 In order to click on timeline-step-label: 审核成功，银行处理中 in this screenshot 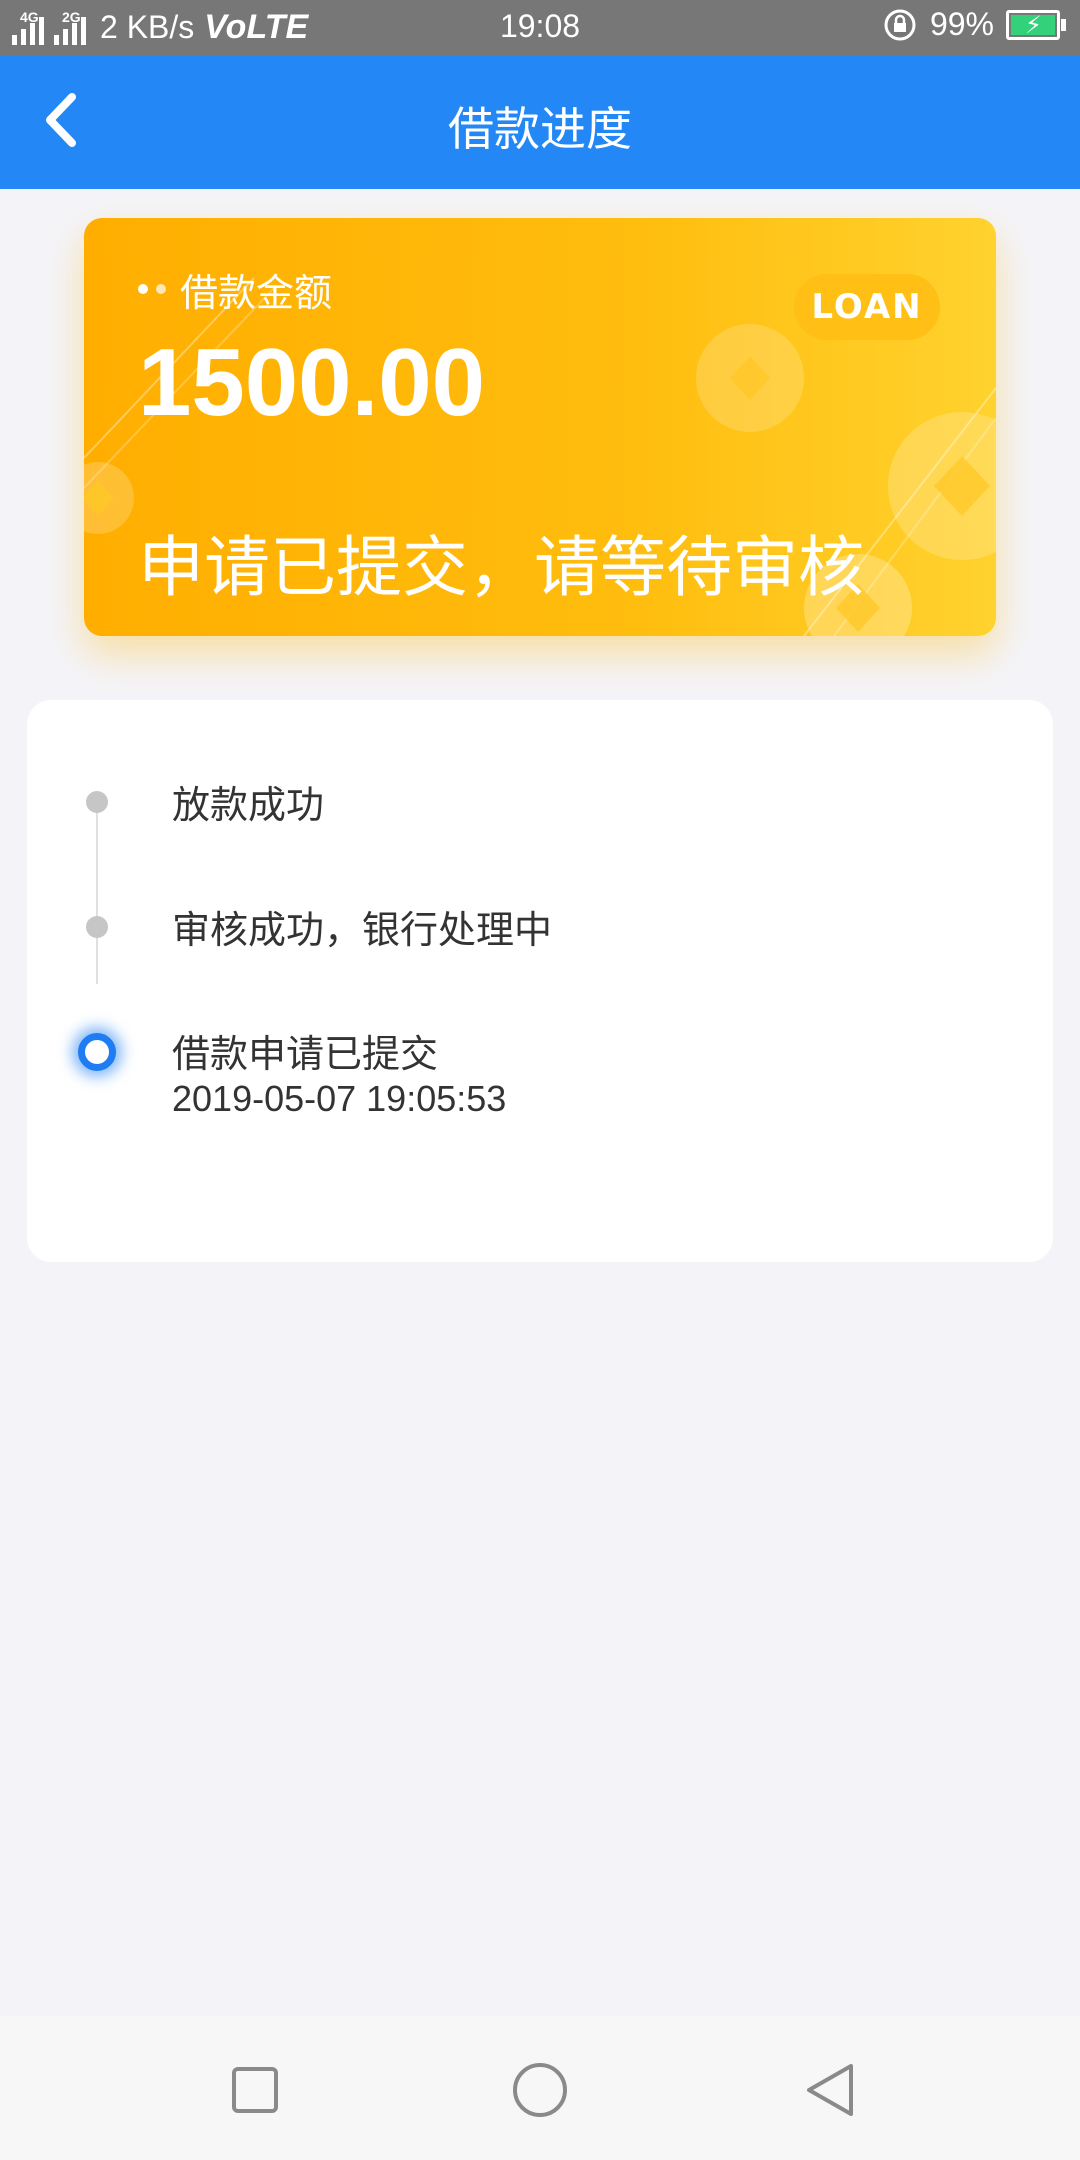, I will do `click(362, 930)`.